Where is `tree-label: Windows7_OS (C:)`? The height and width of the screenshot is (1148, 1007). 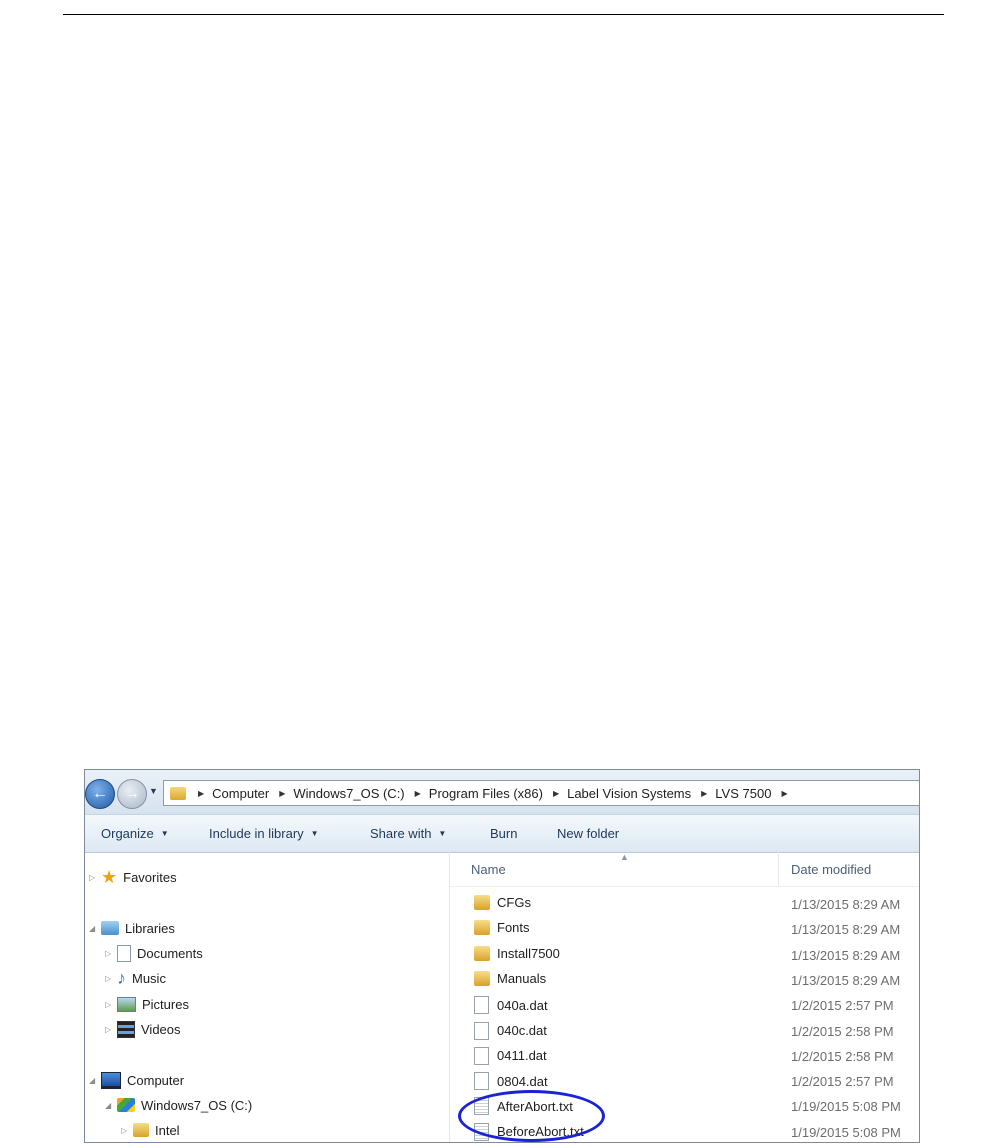 tree-label: Windows7_OS (C:) is located at coordinates (197, 1105).